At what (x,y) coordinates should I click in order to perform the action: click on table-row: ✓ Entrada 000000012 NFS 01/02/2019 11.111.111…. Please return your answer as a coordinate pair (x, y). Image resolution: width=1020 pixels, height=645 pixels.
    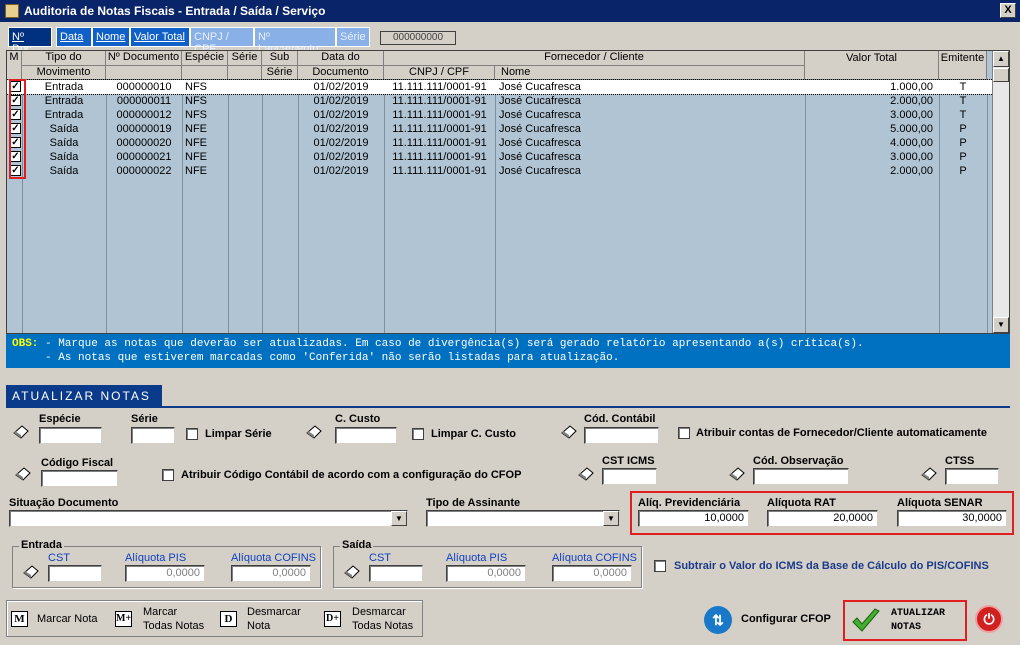
    Looking at the image, I should click on (500, 115).